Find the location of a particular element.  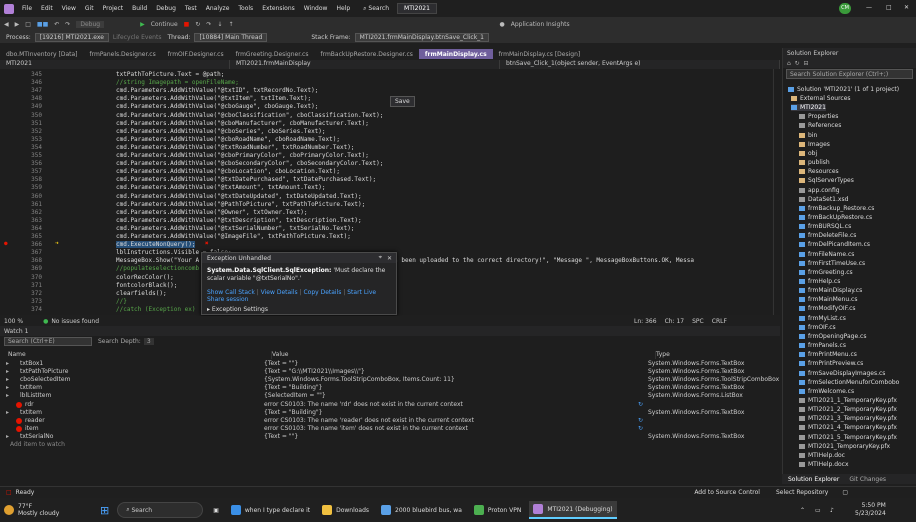

solution-explorer-item: frmDeleteFile.cs is located at coordinates (827, 235).